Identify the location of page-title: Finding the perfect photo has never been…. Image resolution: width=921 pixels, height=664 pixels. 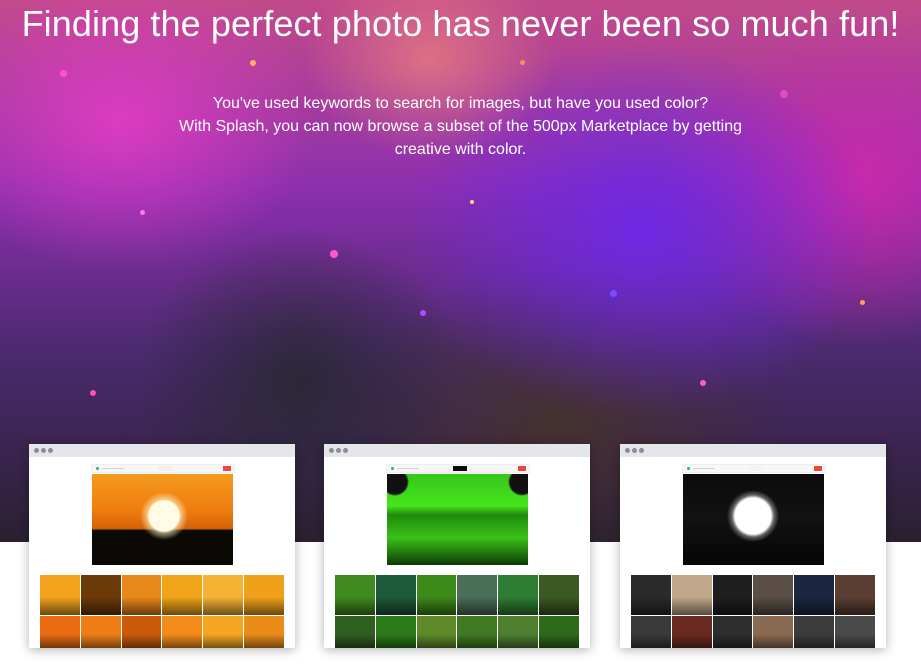
(460, 23).